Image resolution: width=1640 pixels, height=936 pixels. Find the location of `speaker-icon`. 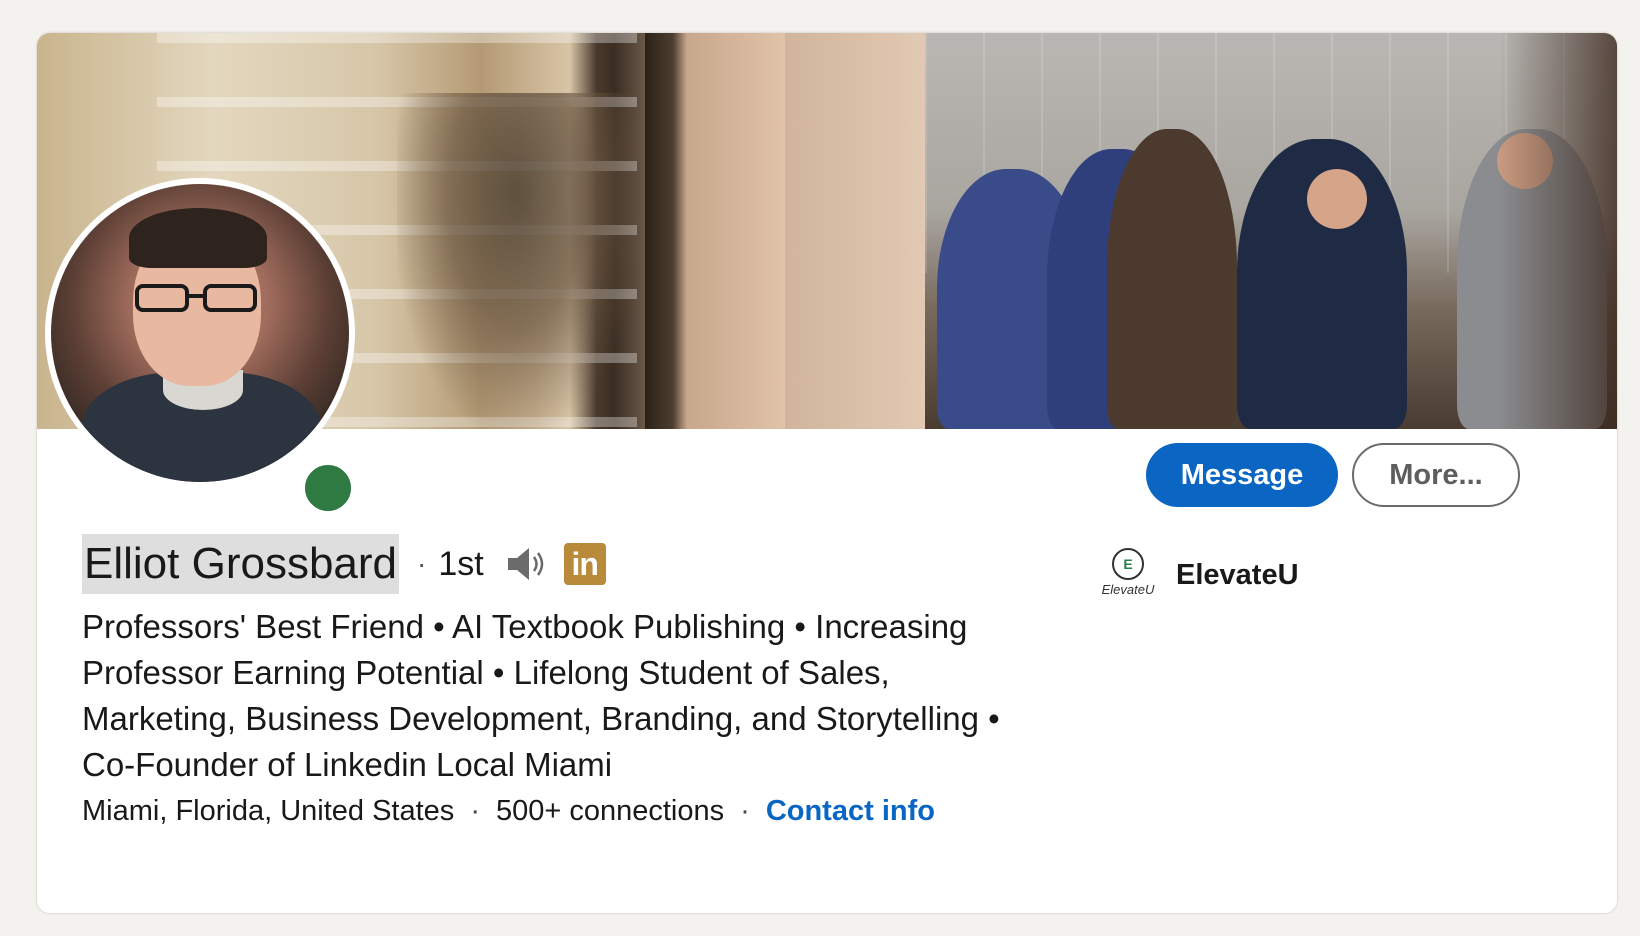

speaker-icon is located at coordinates (526, 564).